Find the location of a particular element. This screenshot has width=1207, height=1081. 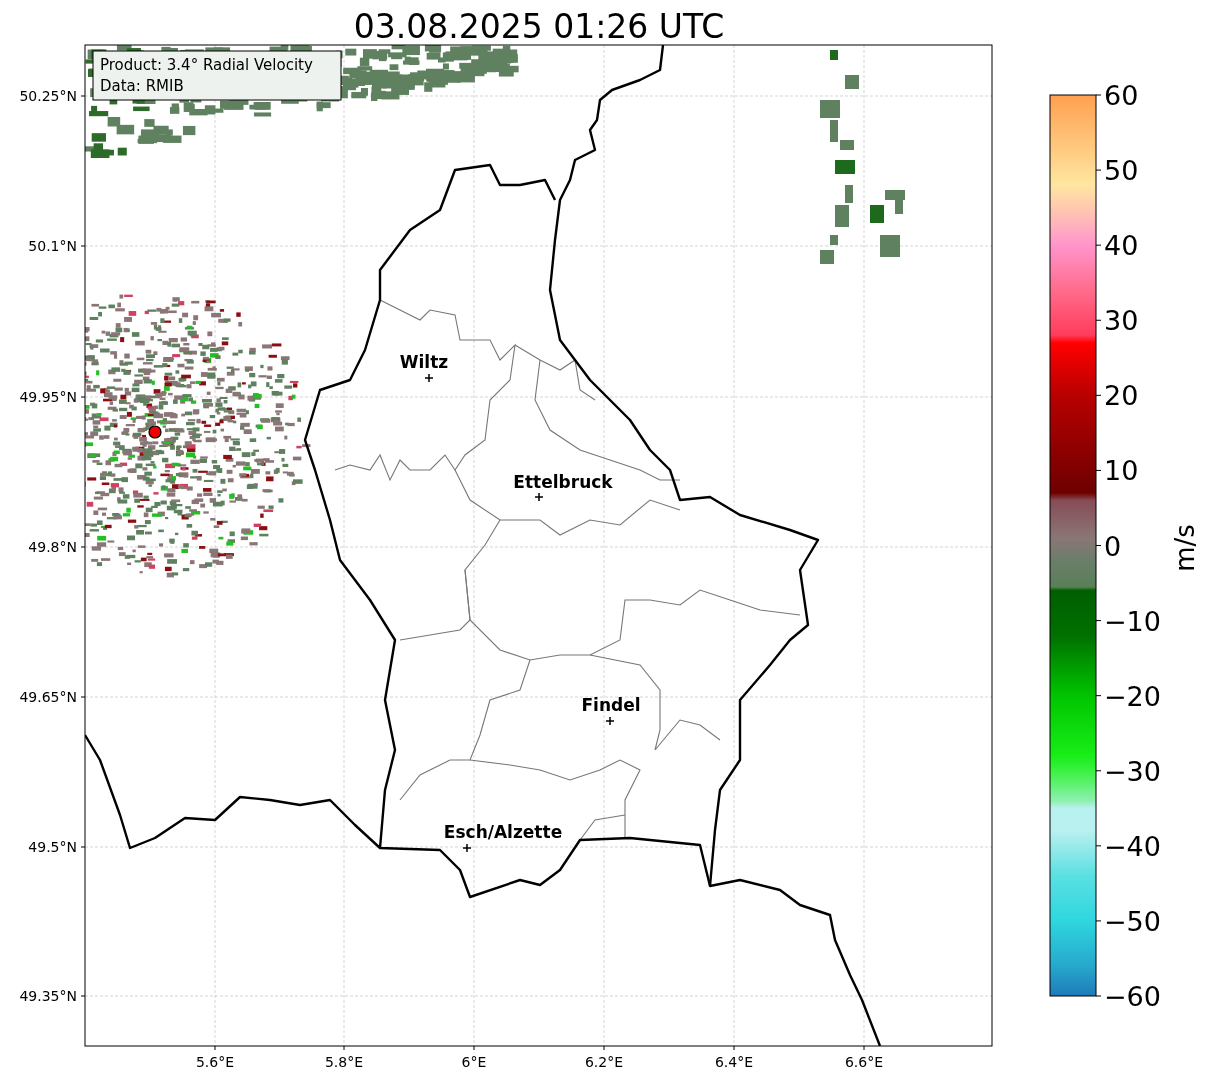

latitude-label: 49.5°N is located at coordinates (52, 847).